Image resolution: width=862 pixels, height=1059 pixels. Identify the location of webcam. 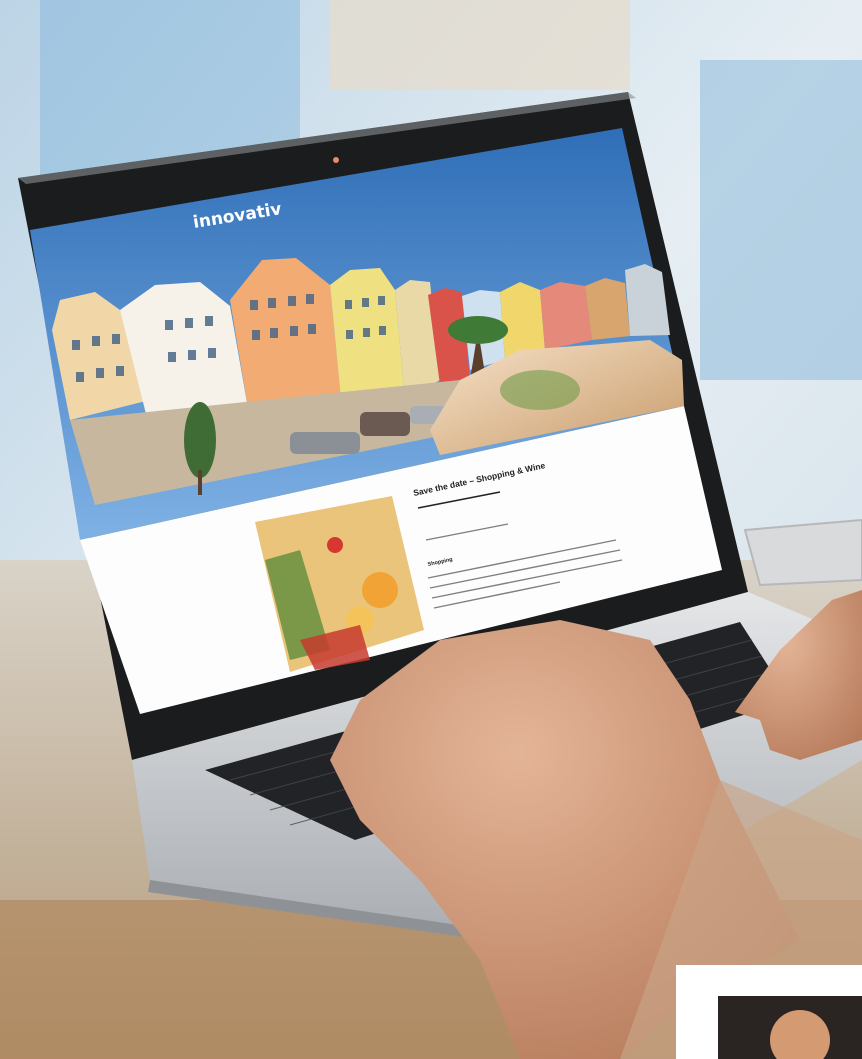
(336, 160).